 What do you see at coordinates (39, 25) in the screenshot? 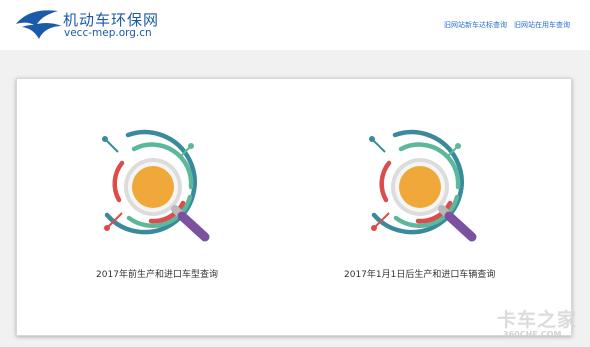
I see `logo-bird-icon` at bounding box center [39, 25].